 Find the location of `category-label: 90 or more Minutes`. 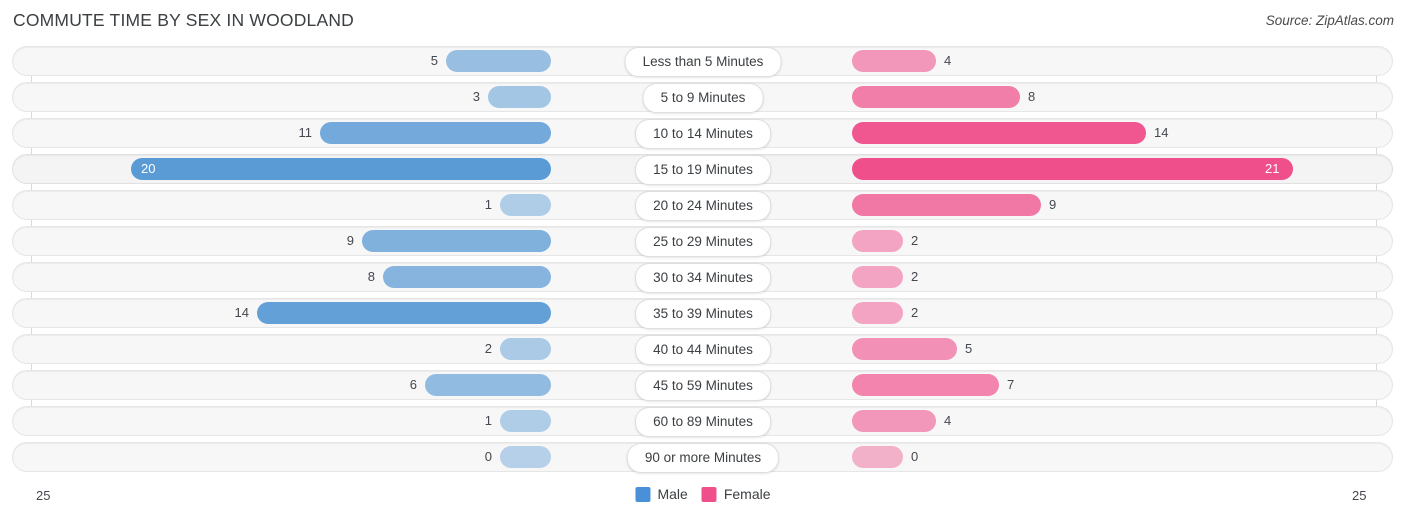

category-label: 90 or more Minutes is located at coordinates (703, 458).